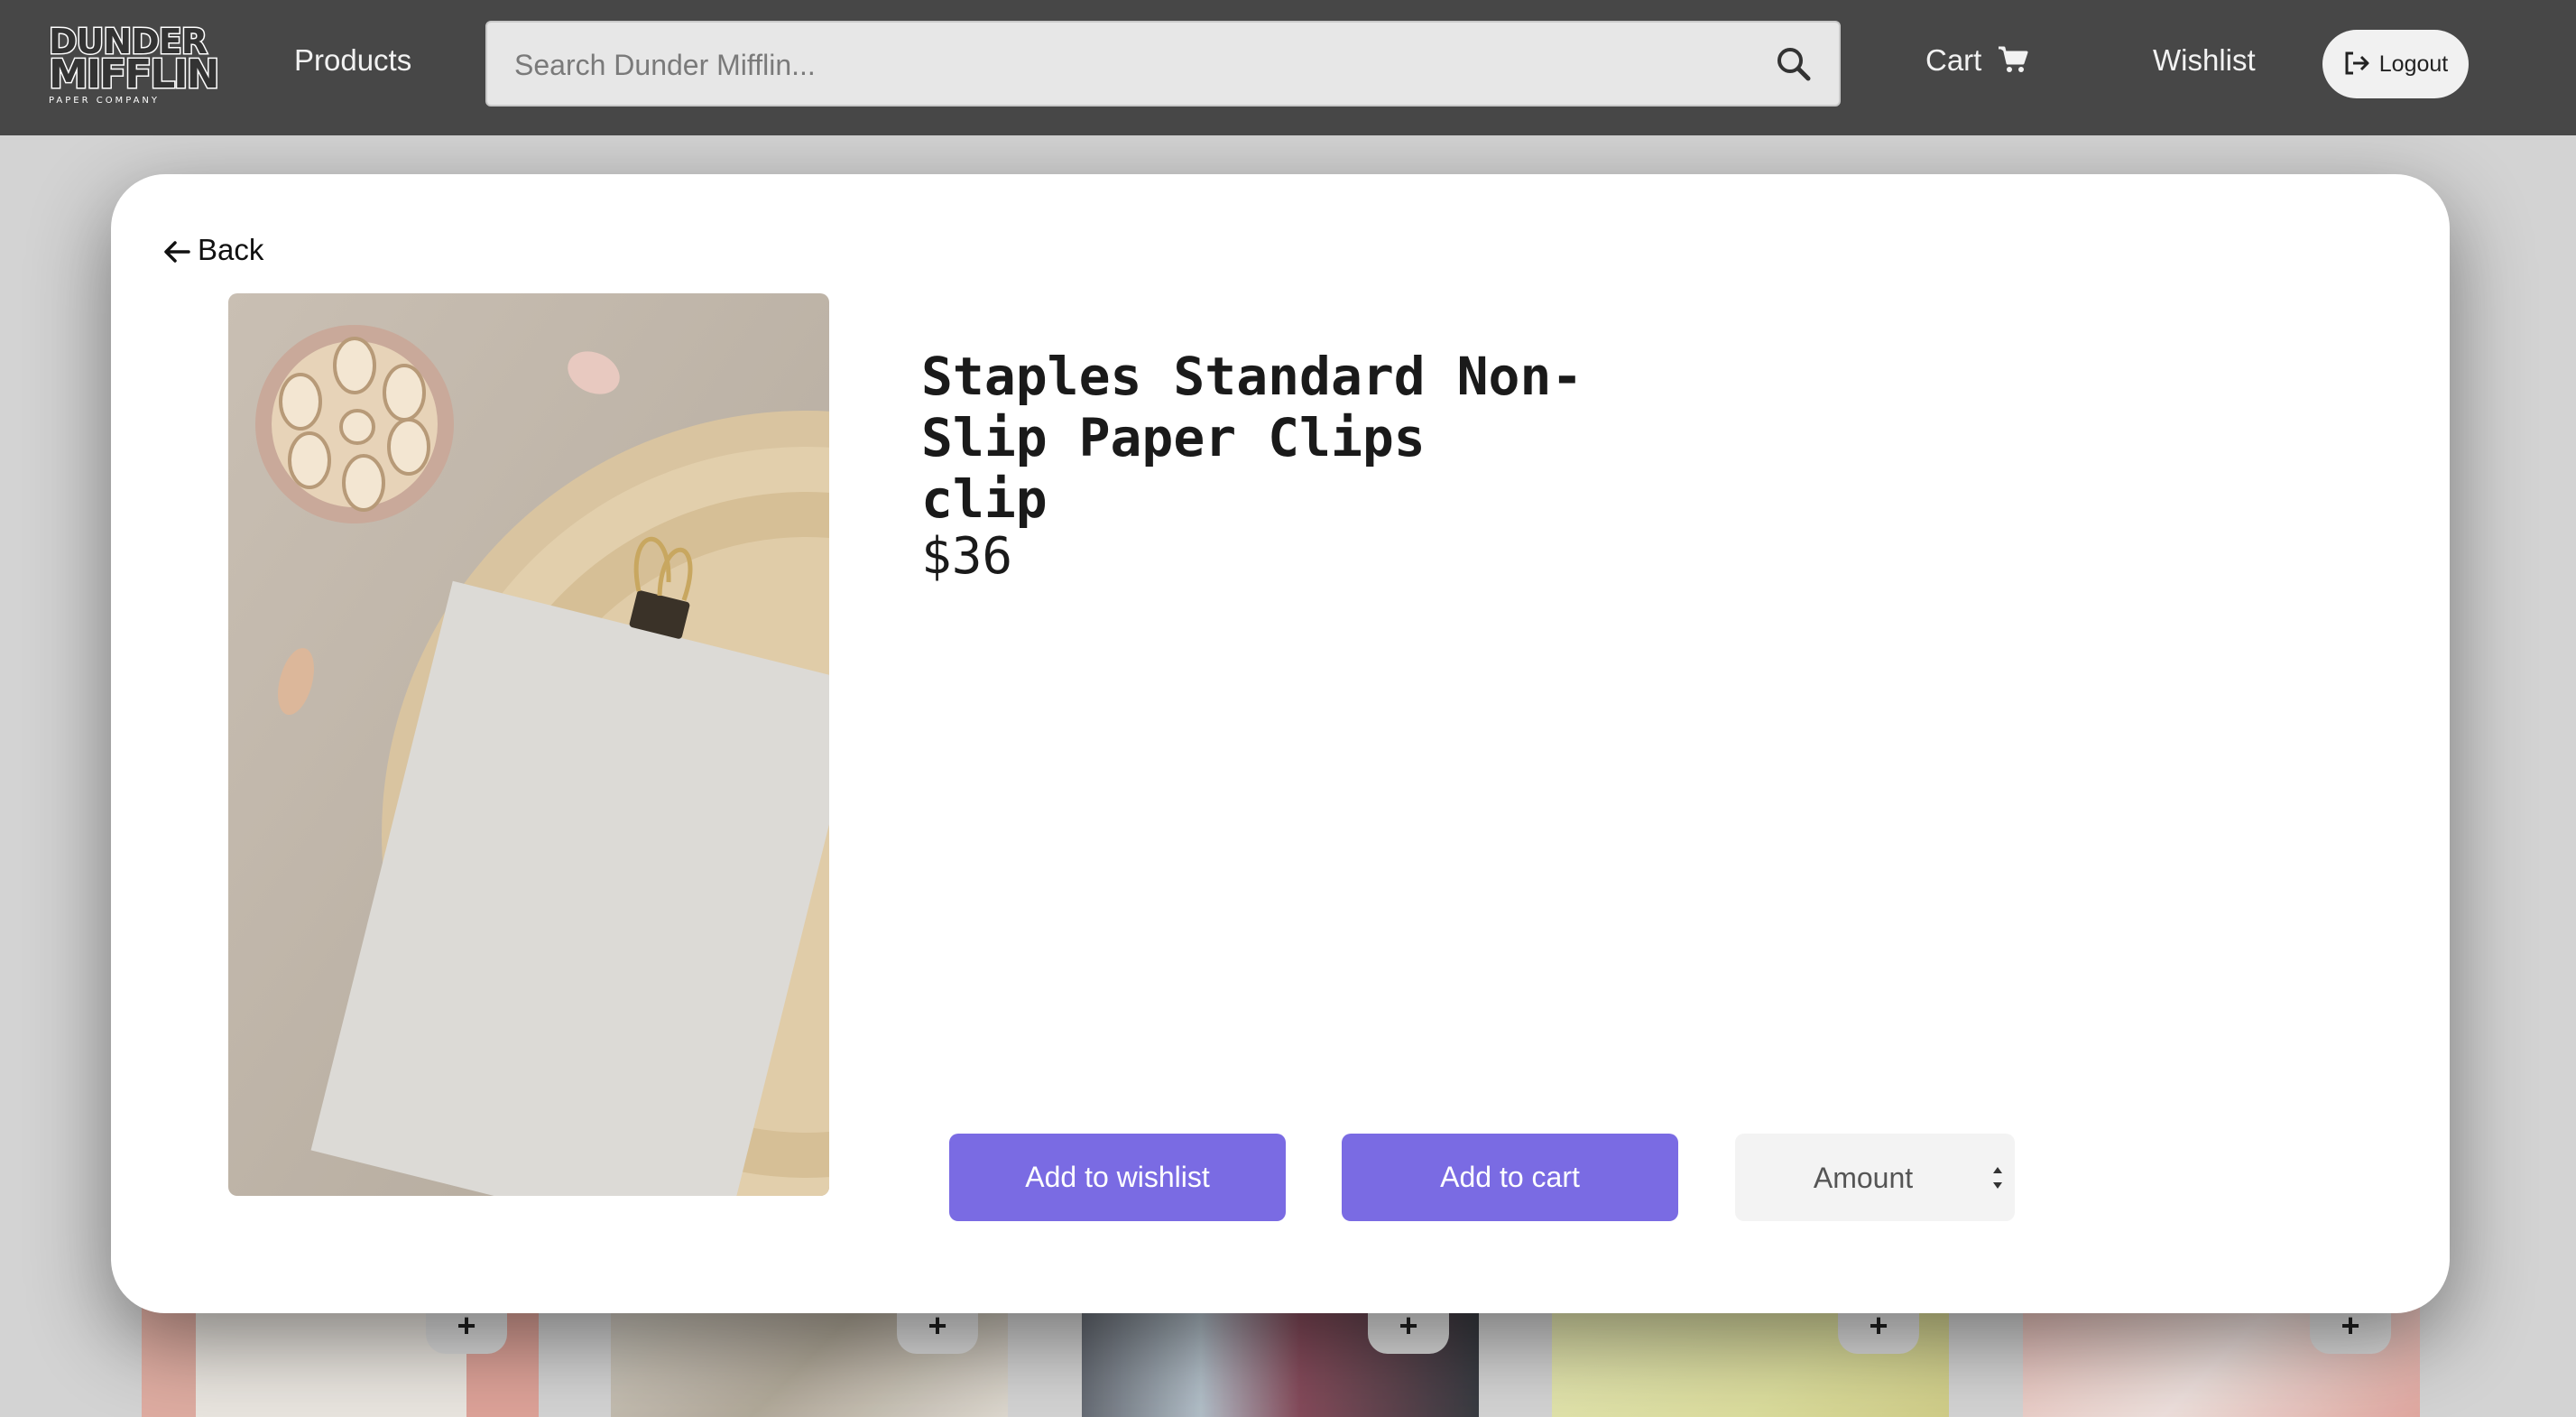  I want to click on back-button: Back, so click(213, 250).